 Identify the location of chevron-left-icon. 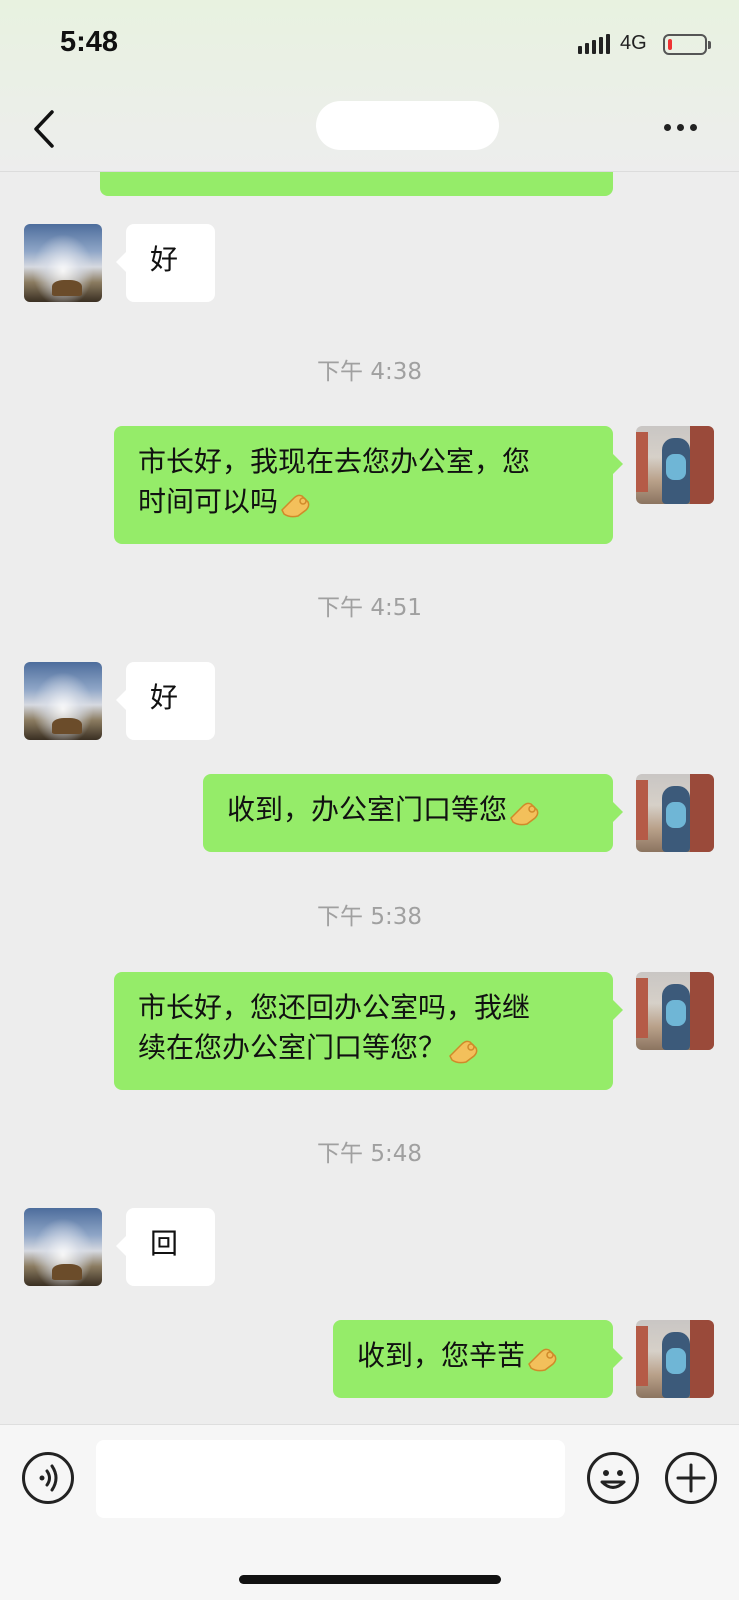
(44, 129).